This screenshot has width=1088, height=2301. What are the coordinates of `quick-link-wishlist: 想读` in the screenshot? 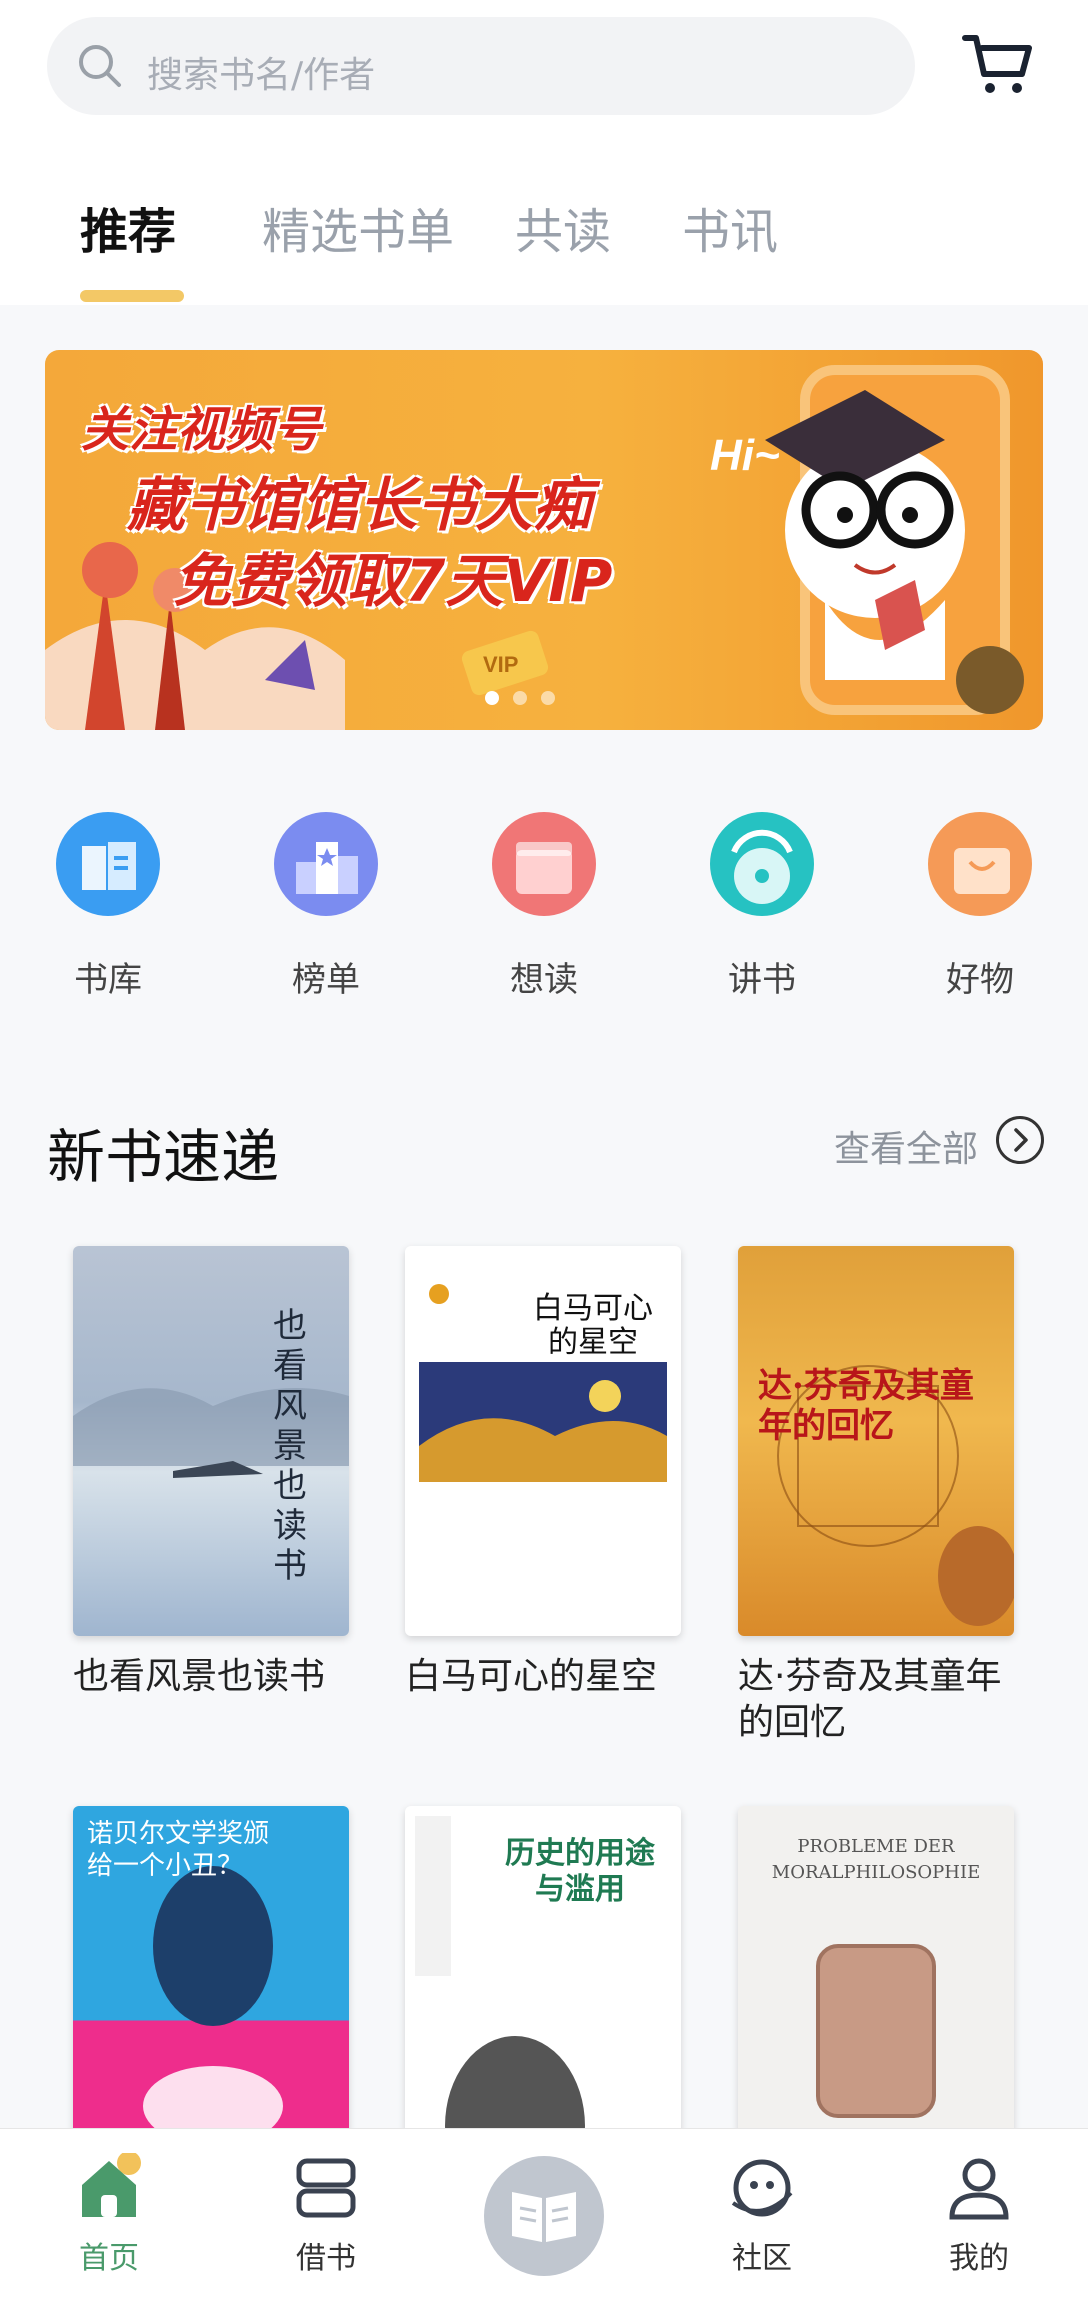 It's located at (544, 906).